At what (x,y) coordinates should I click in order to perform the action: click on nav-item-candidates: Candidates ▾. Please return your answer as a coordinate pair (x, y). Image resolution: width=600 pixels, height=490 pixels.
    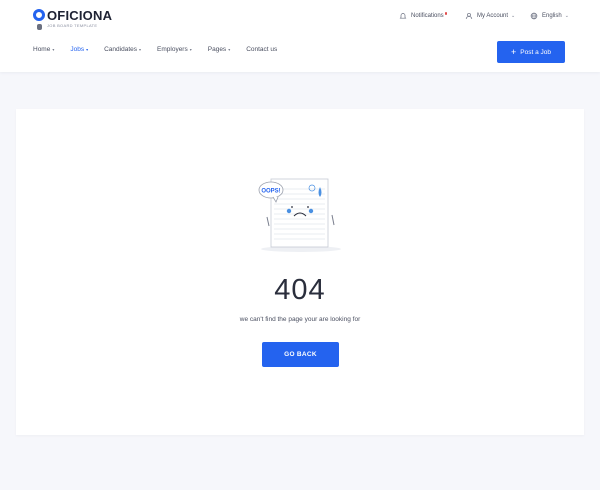
    Looking at the image, I should click on (122, 49).